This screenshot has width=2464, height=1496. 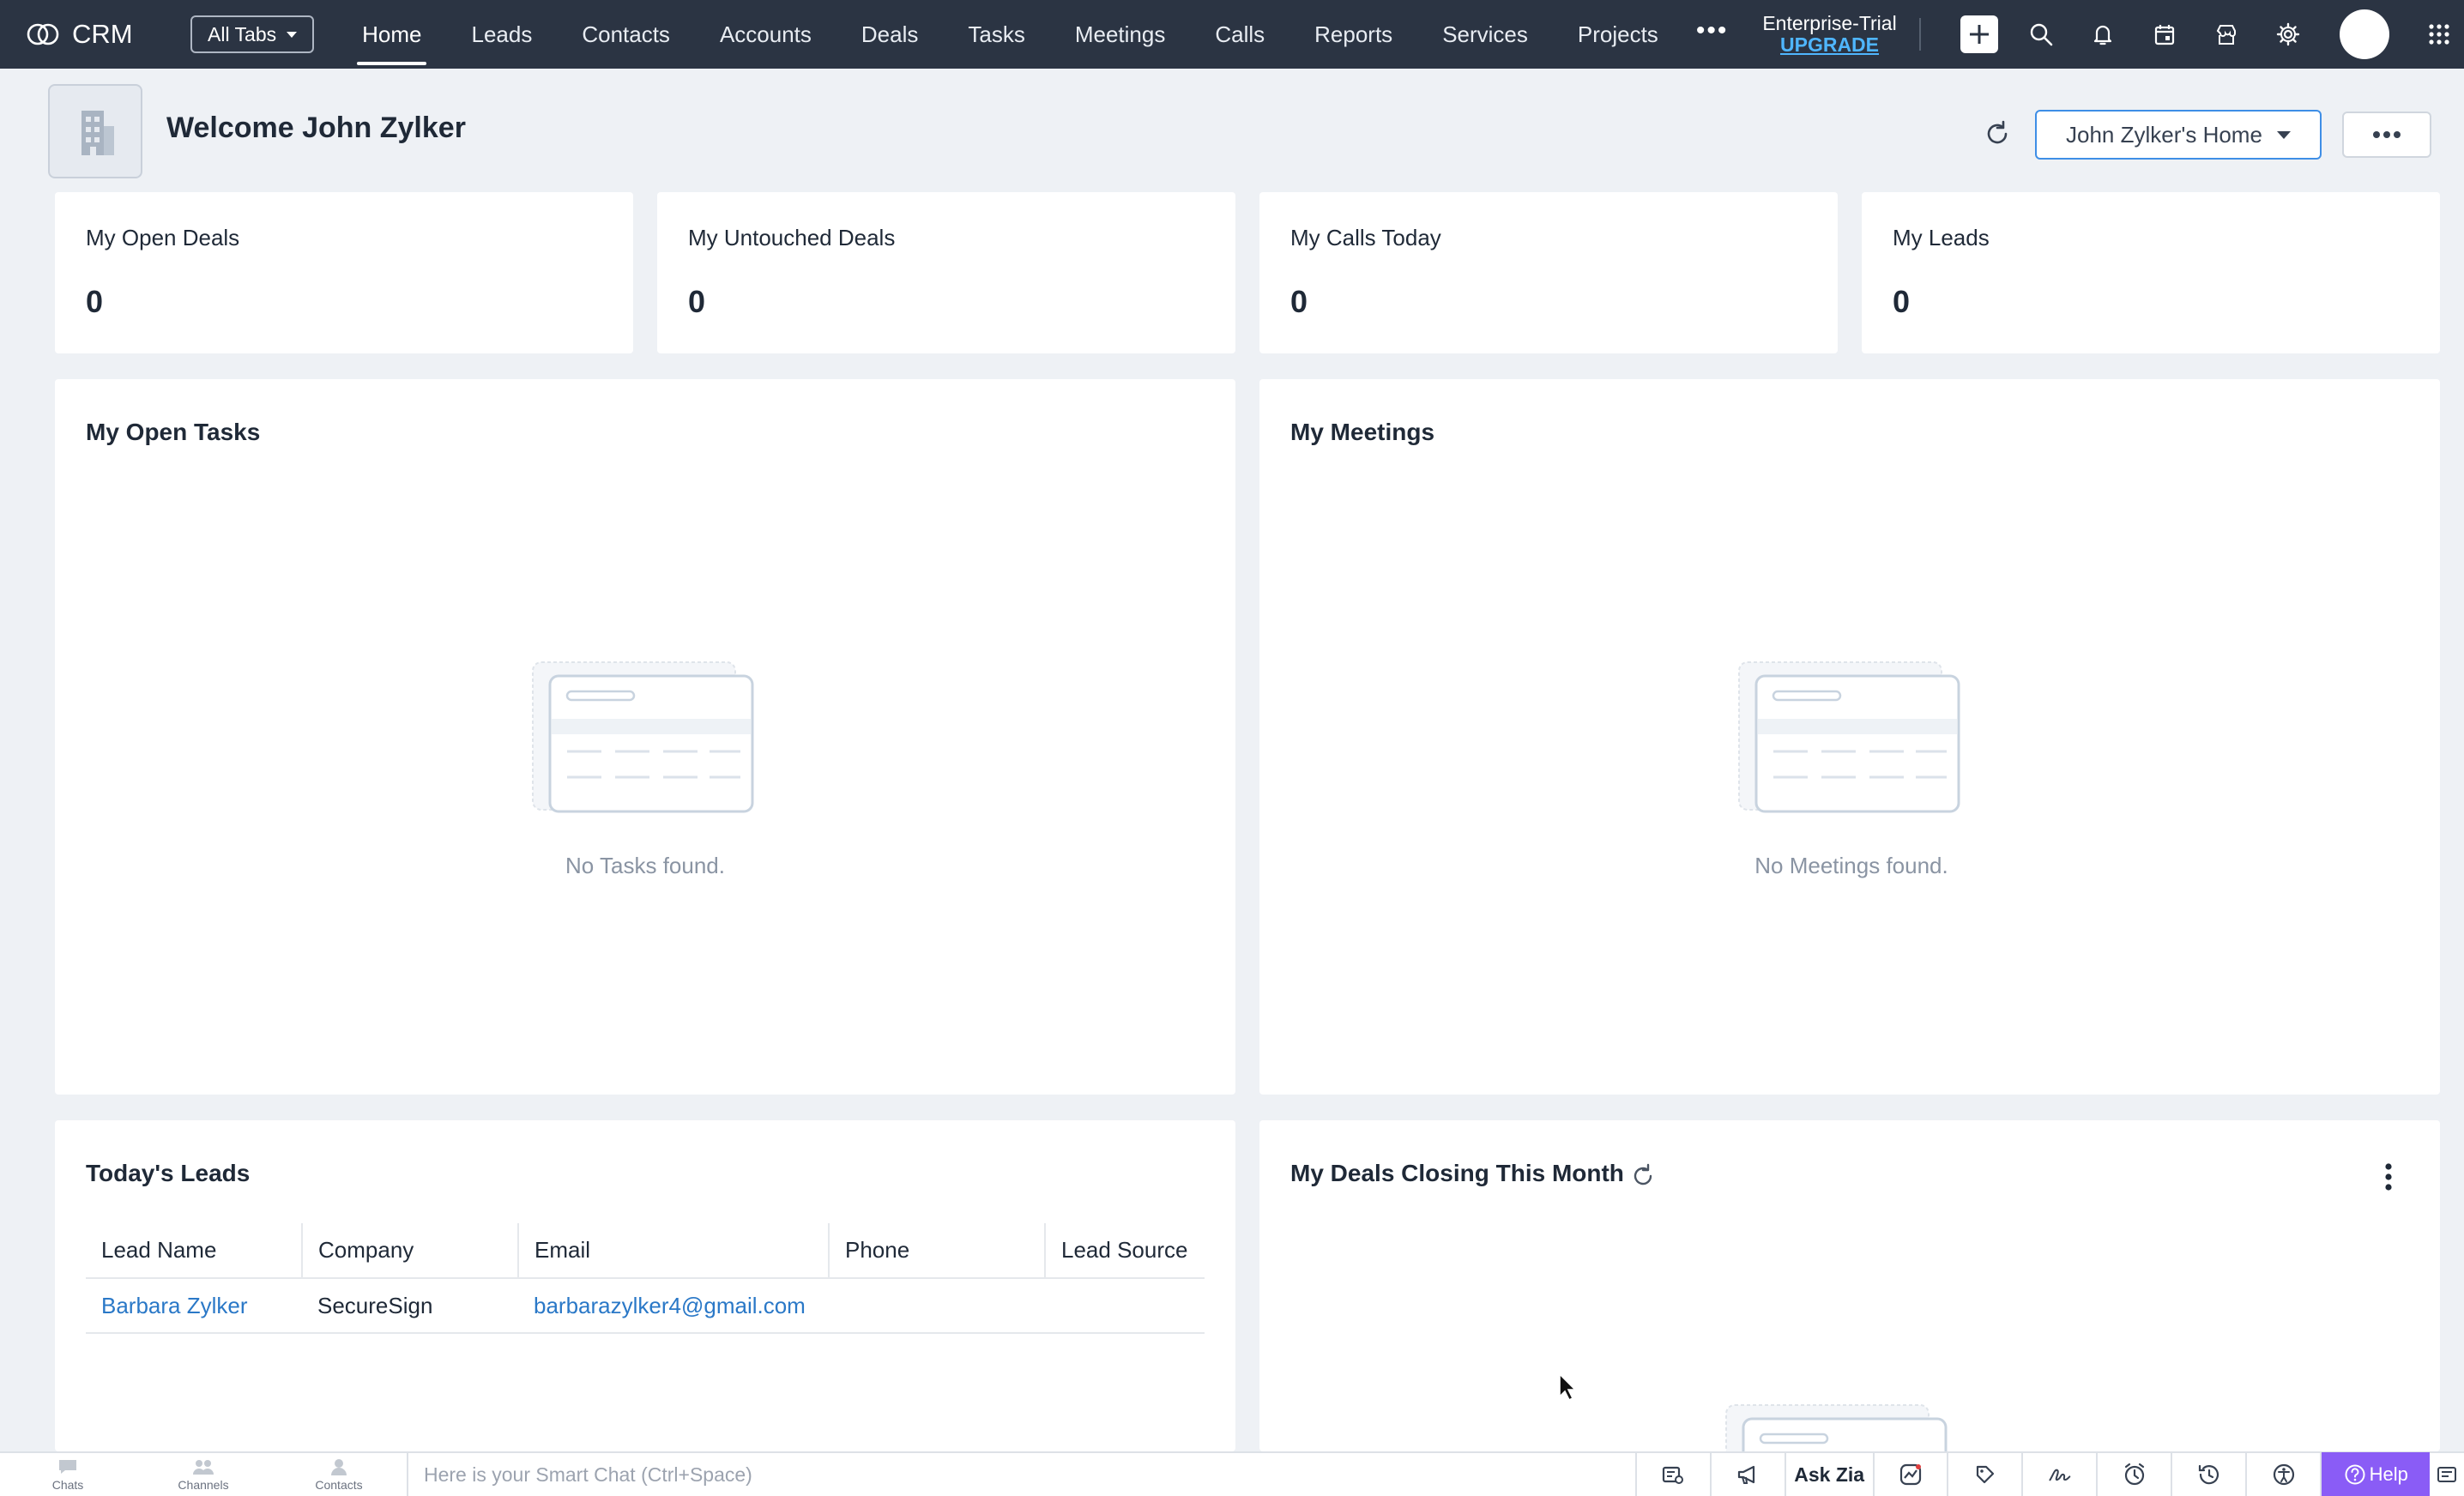 I want to click on refresh-icon, so click(x=1997, y=132).